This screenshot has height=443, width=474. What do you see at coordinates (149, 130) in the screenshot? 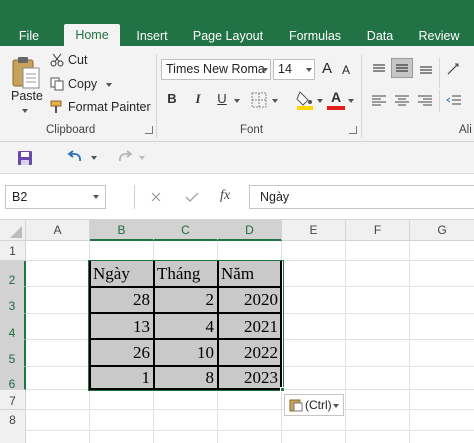
I see `clipboard-launcher-icon` at bounding box center [149, 130].